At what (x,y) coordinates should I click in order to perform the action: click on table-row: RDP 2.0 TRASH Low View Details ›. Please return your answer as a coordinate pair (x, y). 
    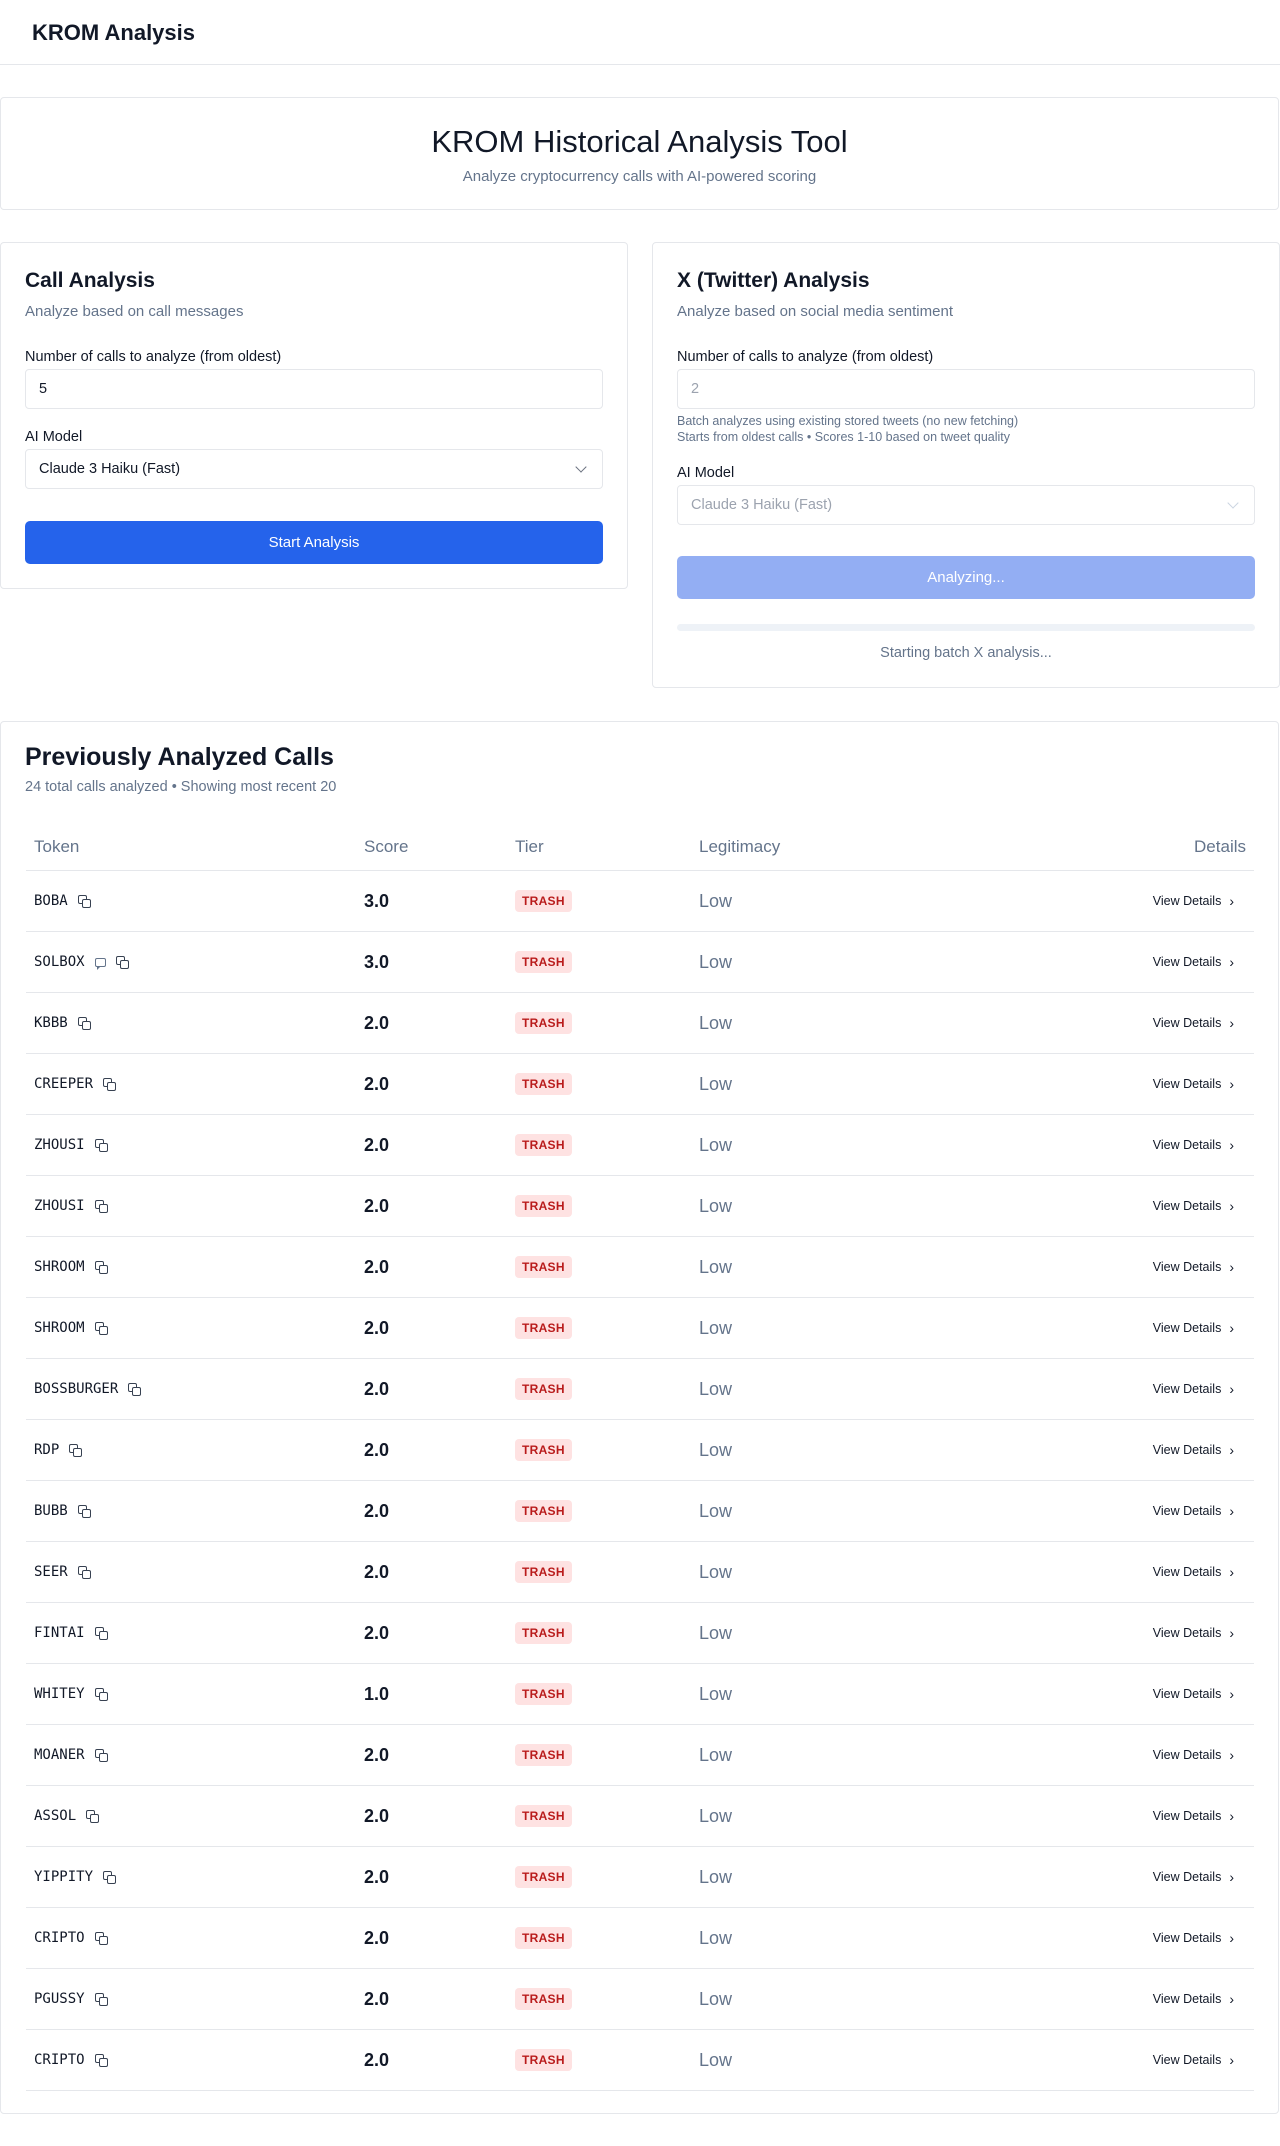
    Looking at the image, I should click on (640, 1450).